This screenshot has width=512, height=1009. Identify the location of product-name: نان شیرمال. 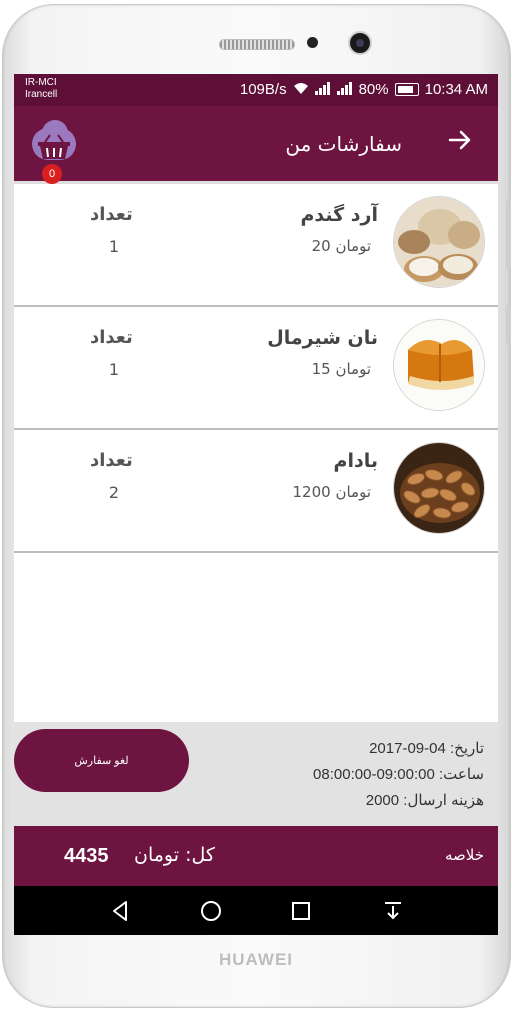
(322, 338).